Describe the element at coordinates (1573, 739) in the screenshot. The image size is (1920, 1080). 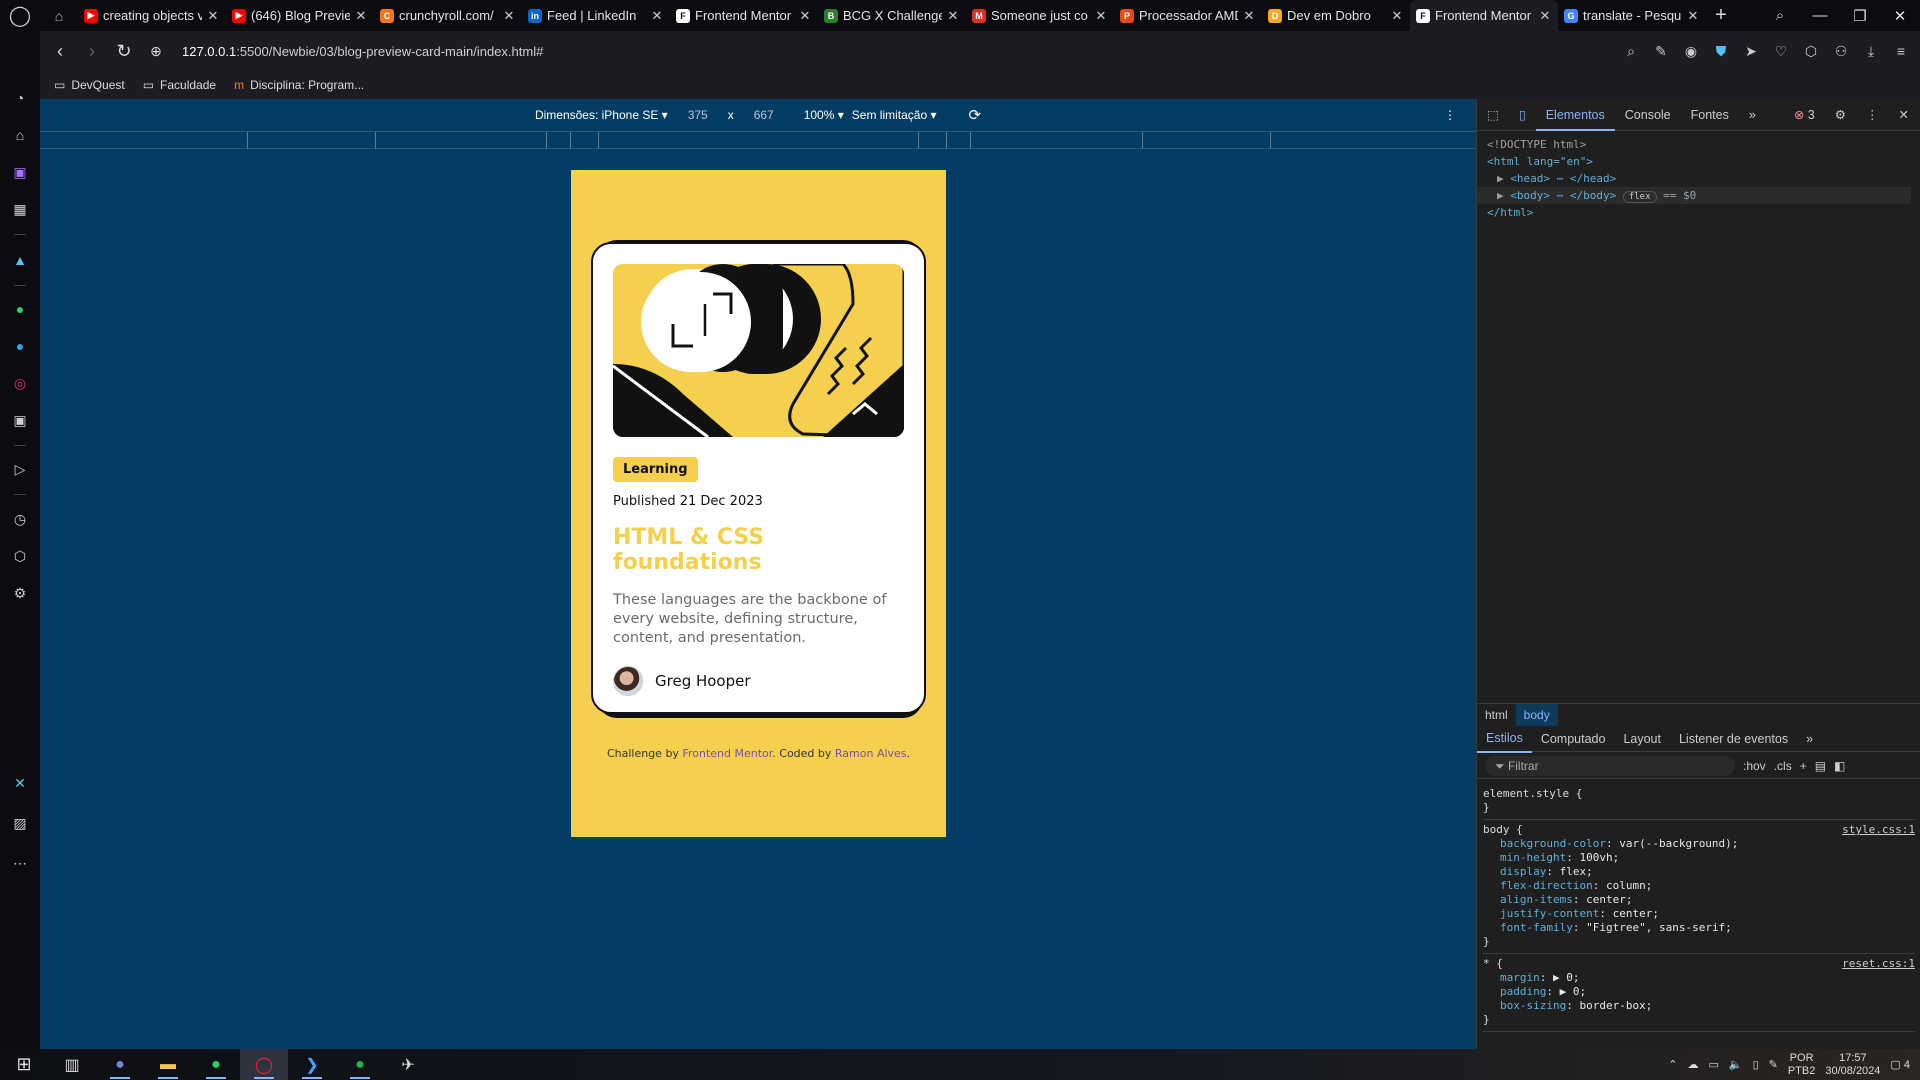
I see `tab-computed: Computado` at that location.